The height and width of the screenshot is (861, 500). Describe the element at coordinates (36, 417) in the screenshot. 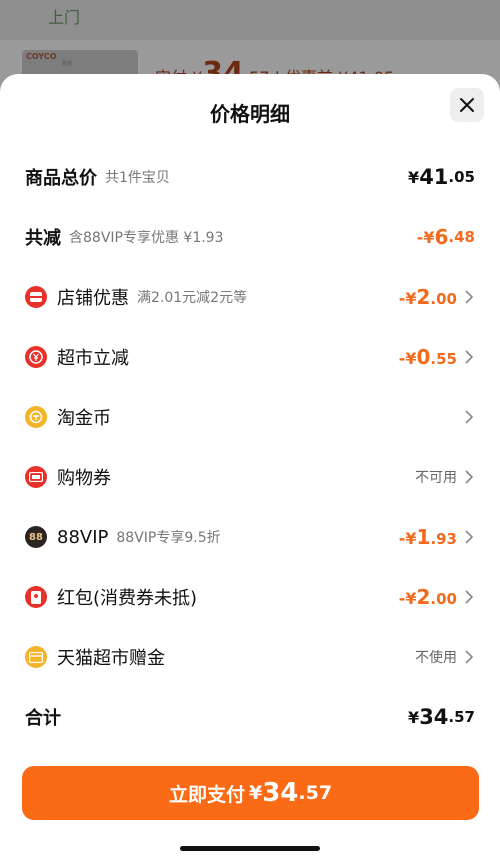

I see `gold-coin-icon` at that location.